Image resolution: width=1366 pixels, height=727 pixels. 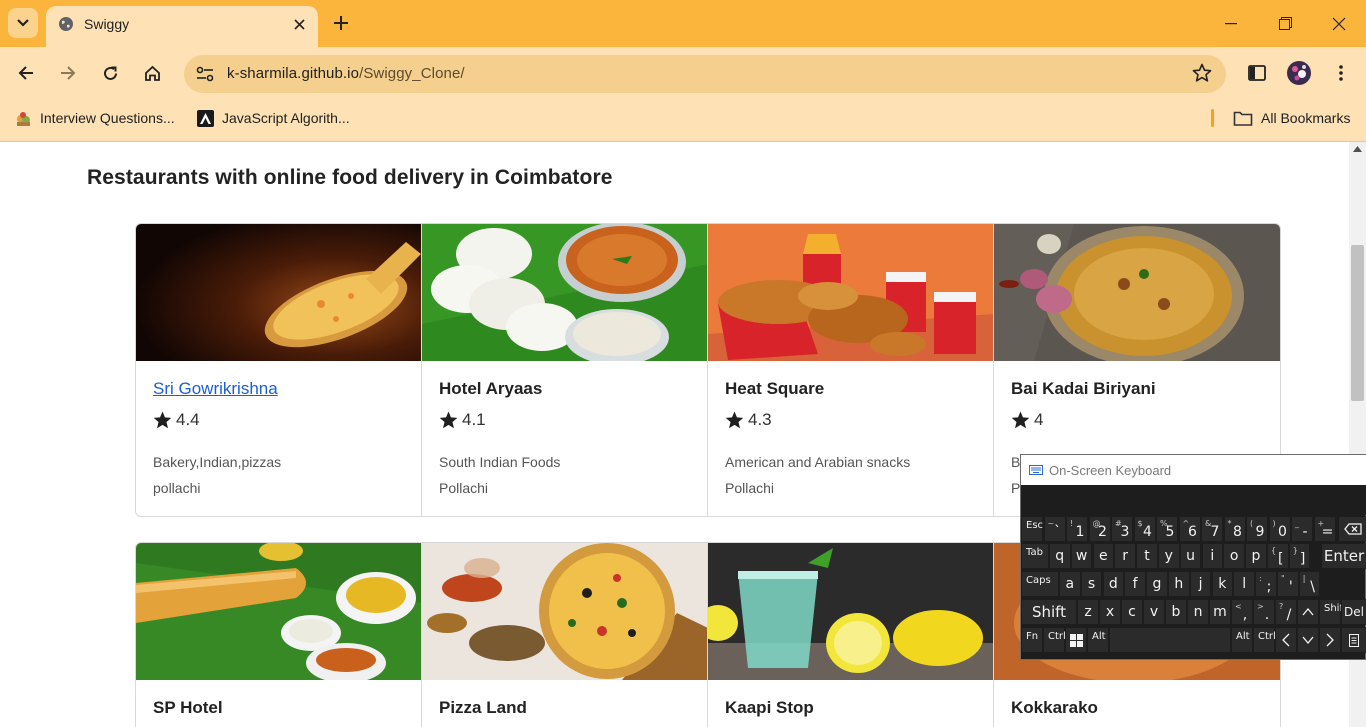 I want to click on osk-key-fn: Fn, so click(x=1032, y=640).